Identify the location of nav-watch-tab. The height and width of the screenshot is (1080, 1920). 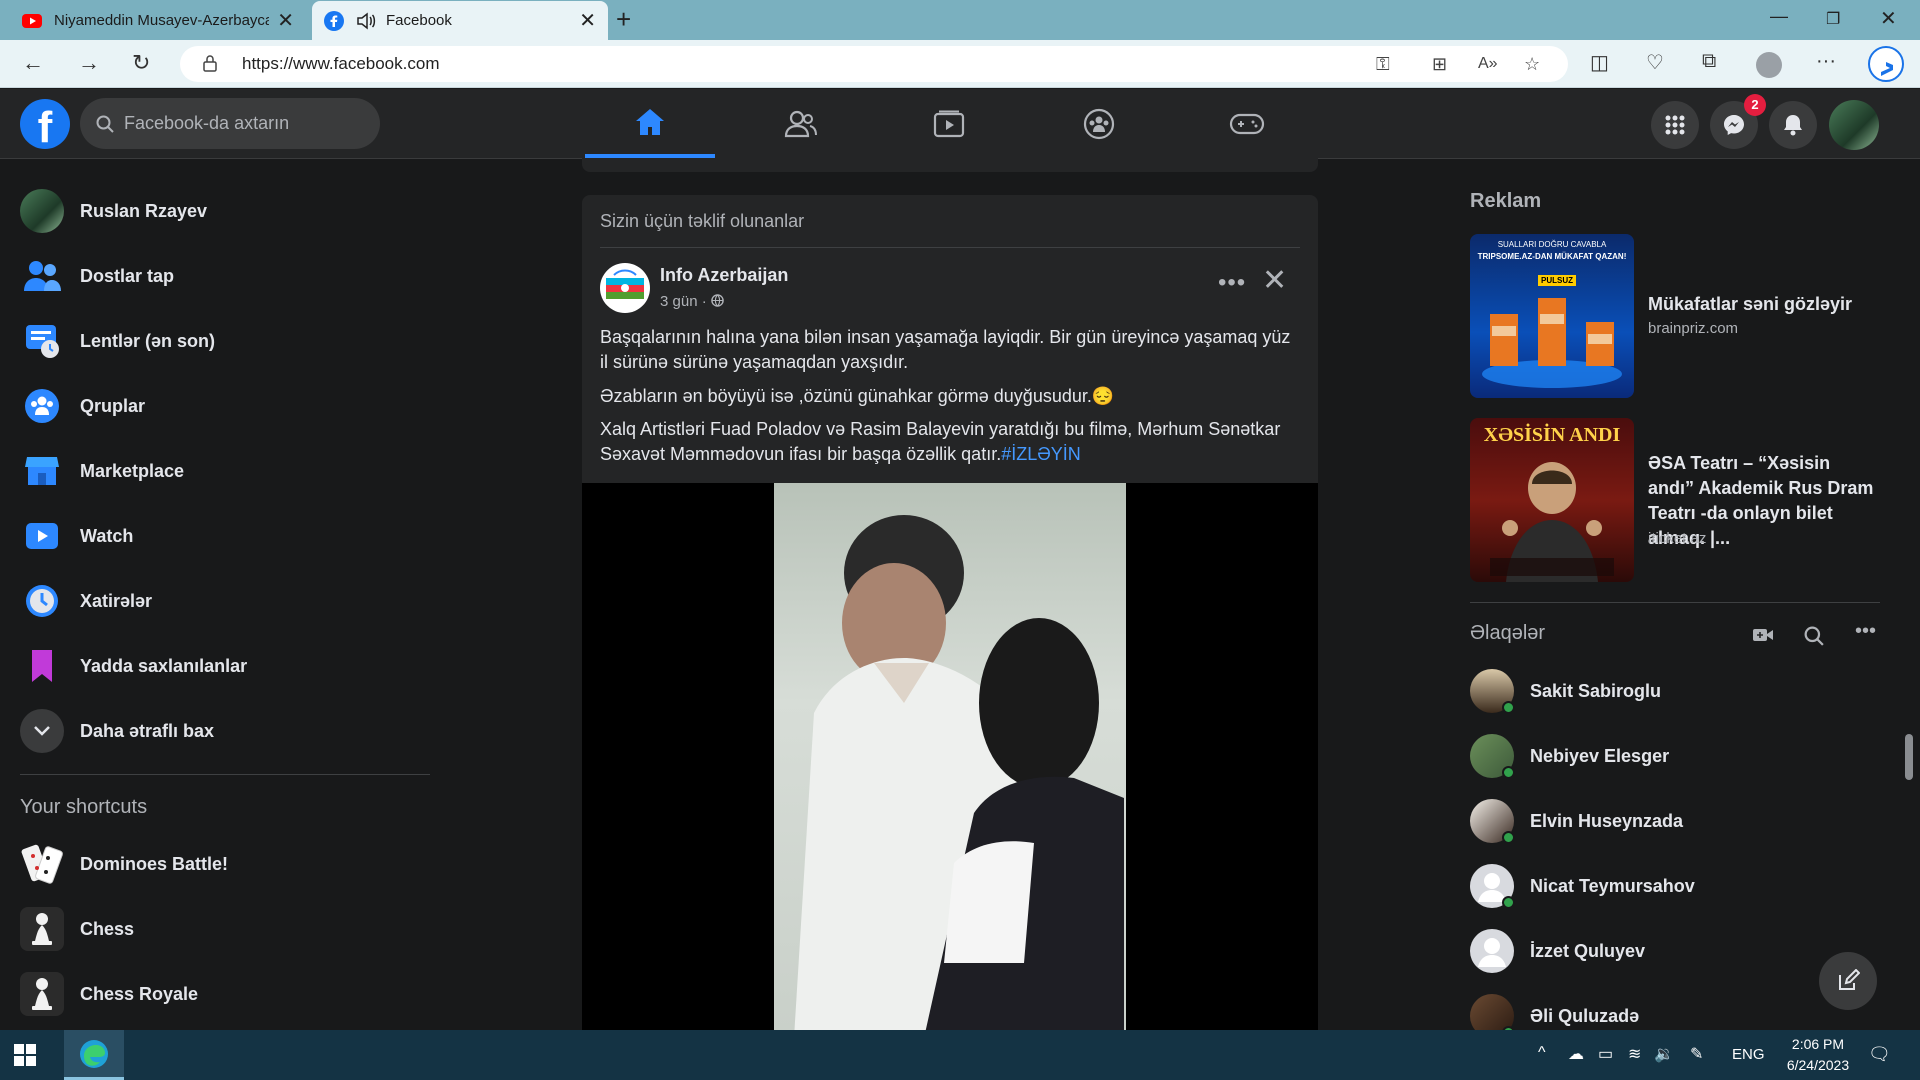
(949, 123).